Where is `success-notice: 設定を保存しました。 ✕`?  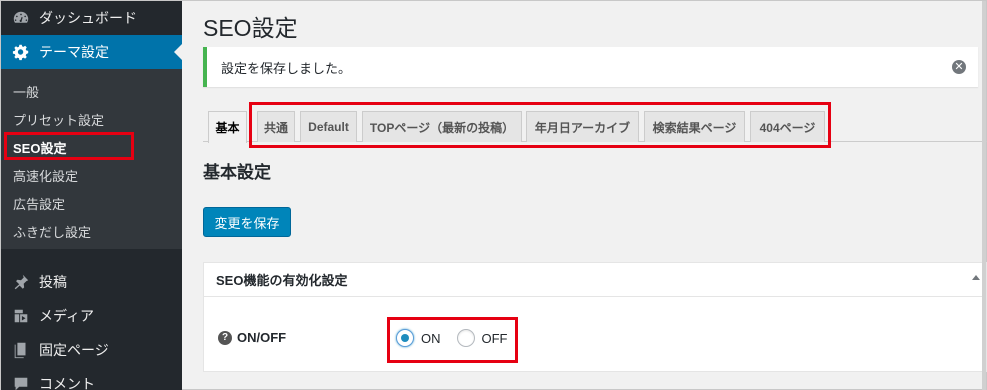
success-notice: 設定を保存しました。 ✕ is located at coordinates (590, 67).